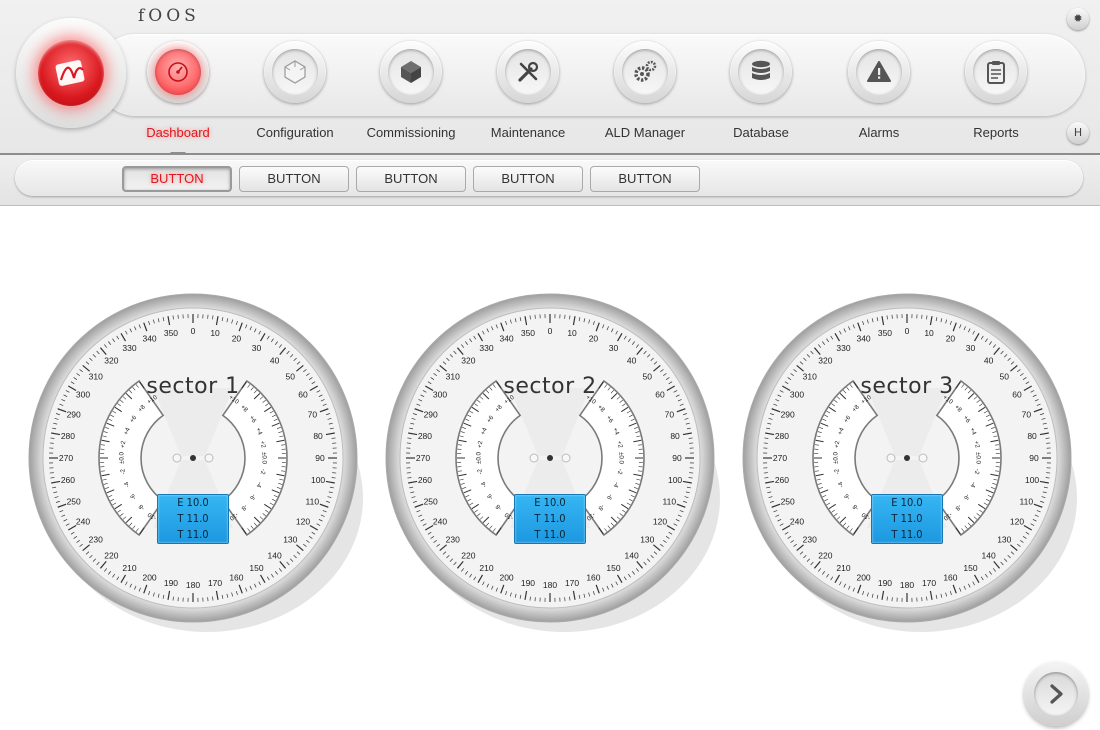 The width and height of the screenshot is (1100, 730). I want to click on azimuth-label: 120, so click(1017, 522).